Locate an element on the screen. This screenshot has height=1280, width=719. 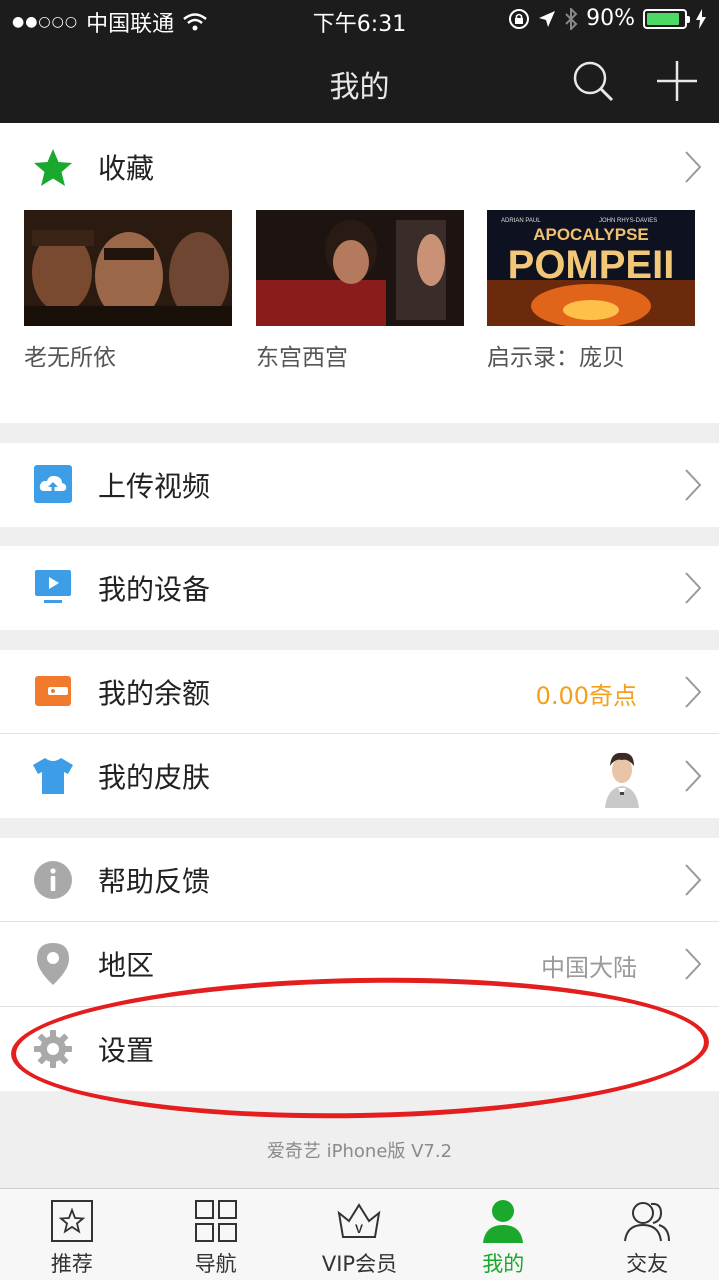
svg-text: V is located at coordinates (359, 1229).